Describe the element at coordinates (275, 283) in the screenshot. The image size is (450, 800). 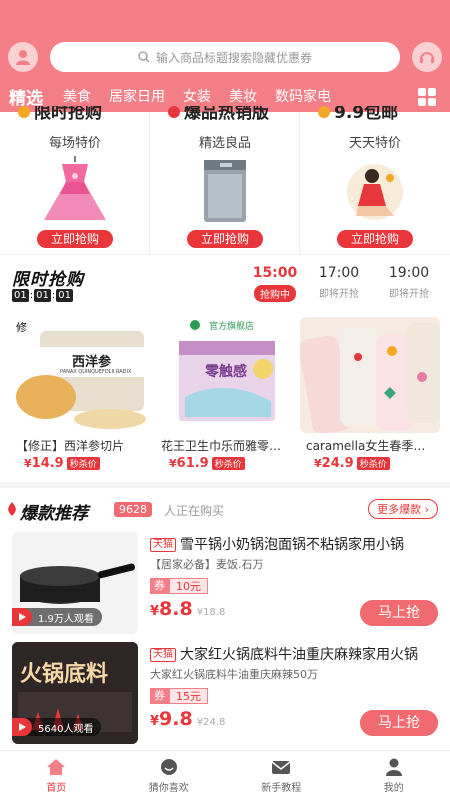
I see `time-slot-active: 15:00 抢购中` at that location.